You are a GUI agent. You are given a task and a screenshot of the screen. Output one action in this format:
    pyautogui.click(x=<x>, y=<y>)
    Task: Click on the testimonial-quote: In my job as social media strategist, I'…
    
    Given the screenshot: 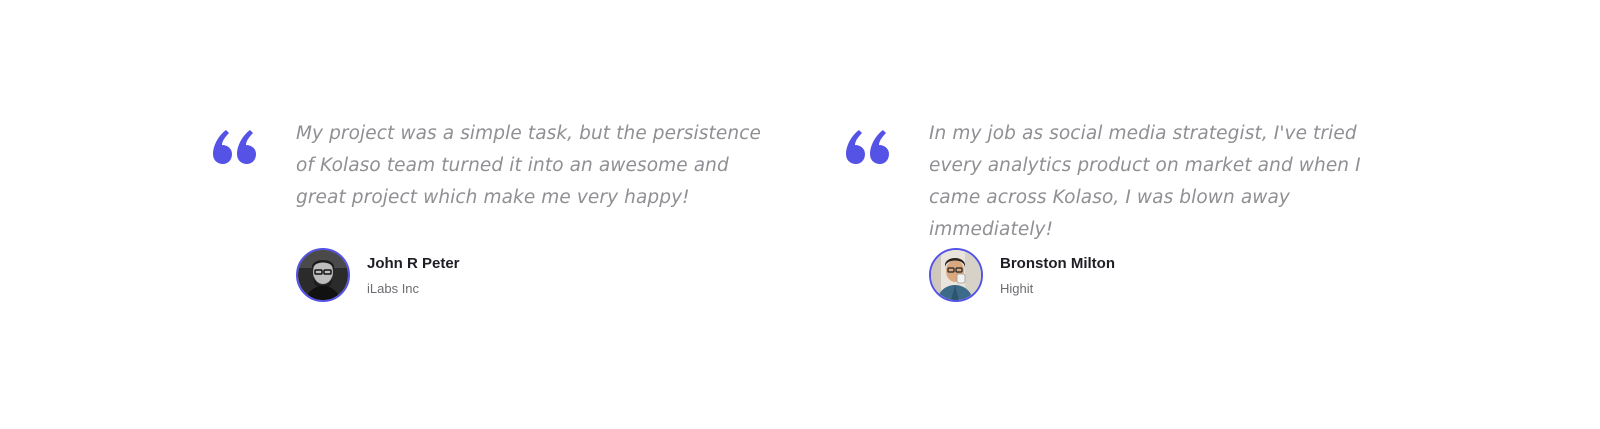 What is the action you would take?
    pyautogui.click(x=1145, y=181)
    